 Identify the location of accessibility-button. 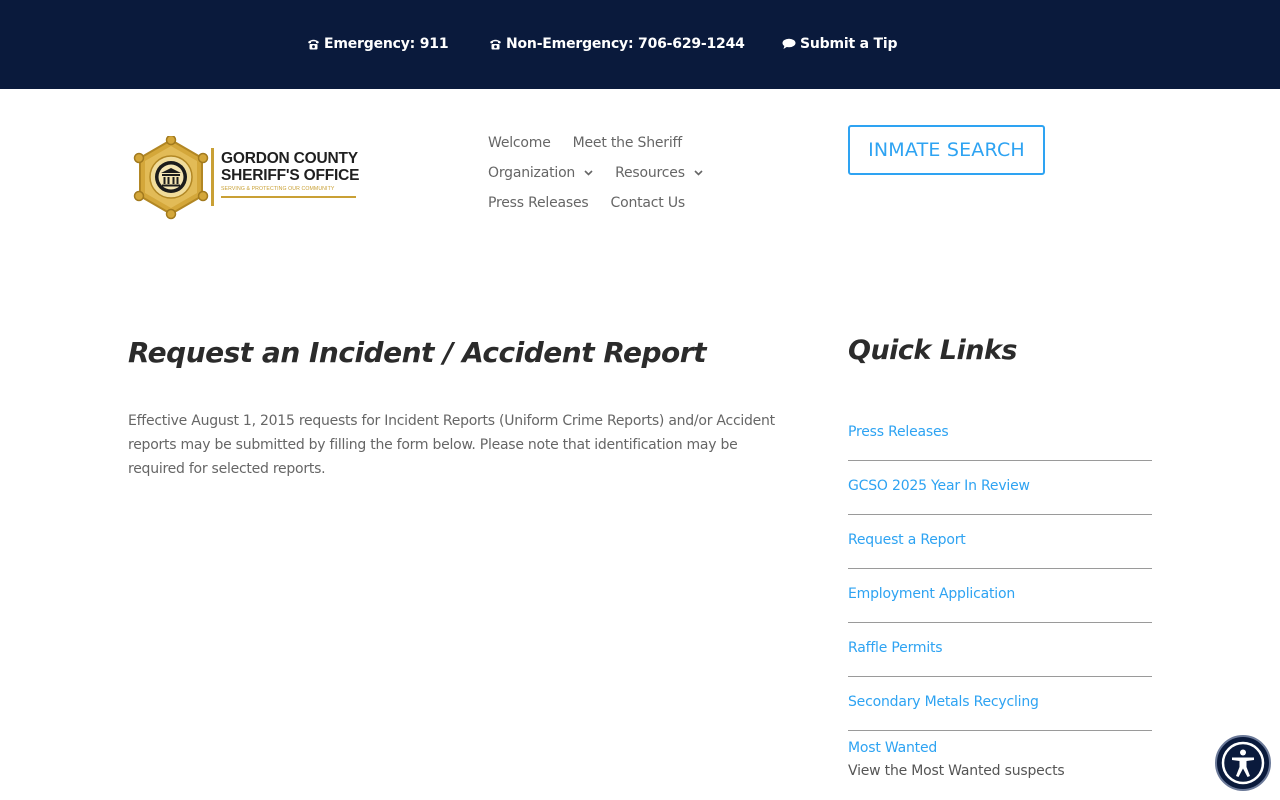
(1243, 763).